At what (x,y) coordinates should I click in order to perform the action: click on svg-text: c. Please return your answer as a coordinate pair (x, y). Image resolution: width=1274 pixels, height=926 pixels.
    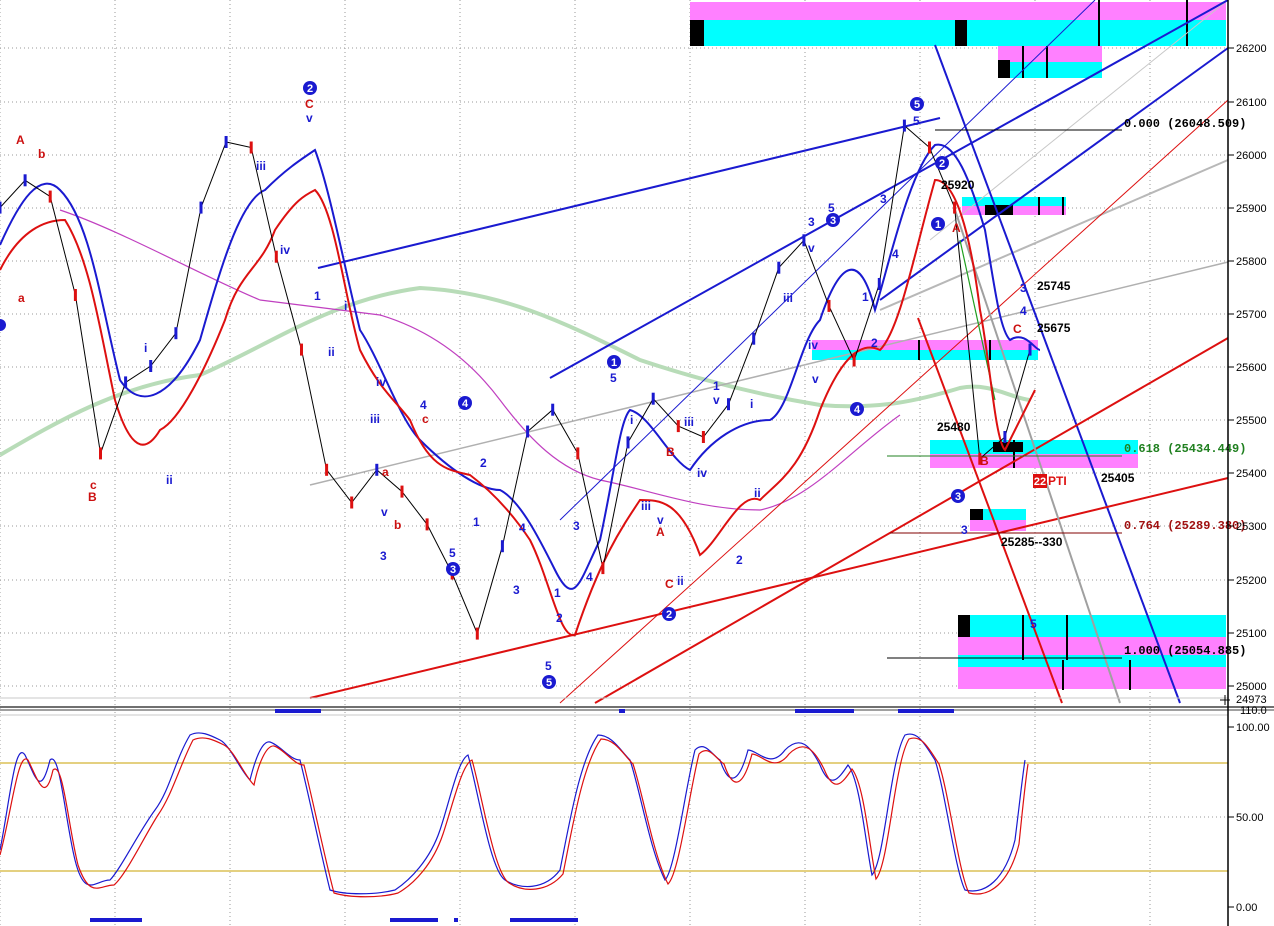
    Looking at the image, I should click on (425, 419).